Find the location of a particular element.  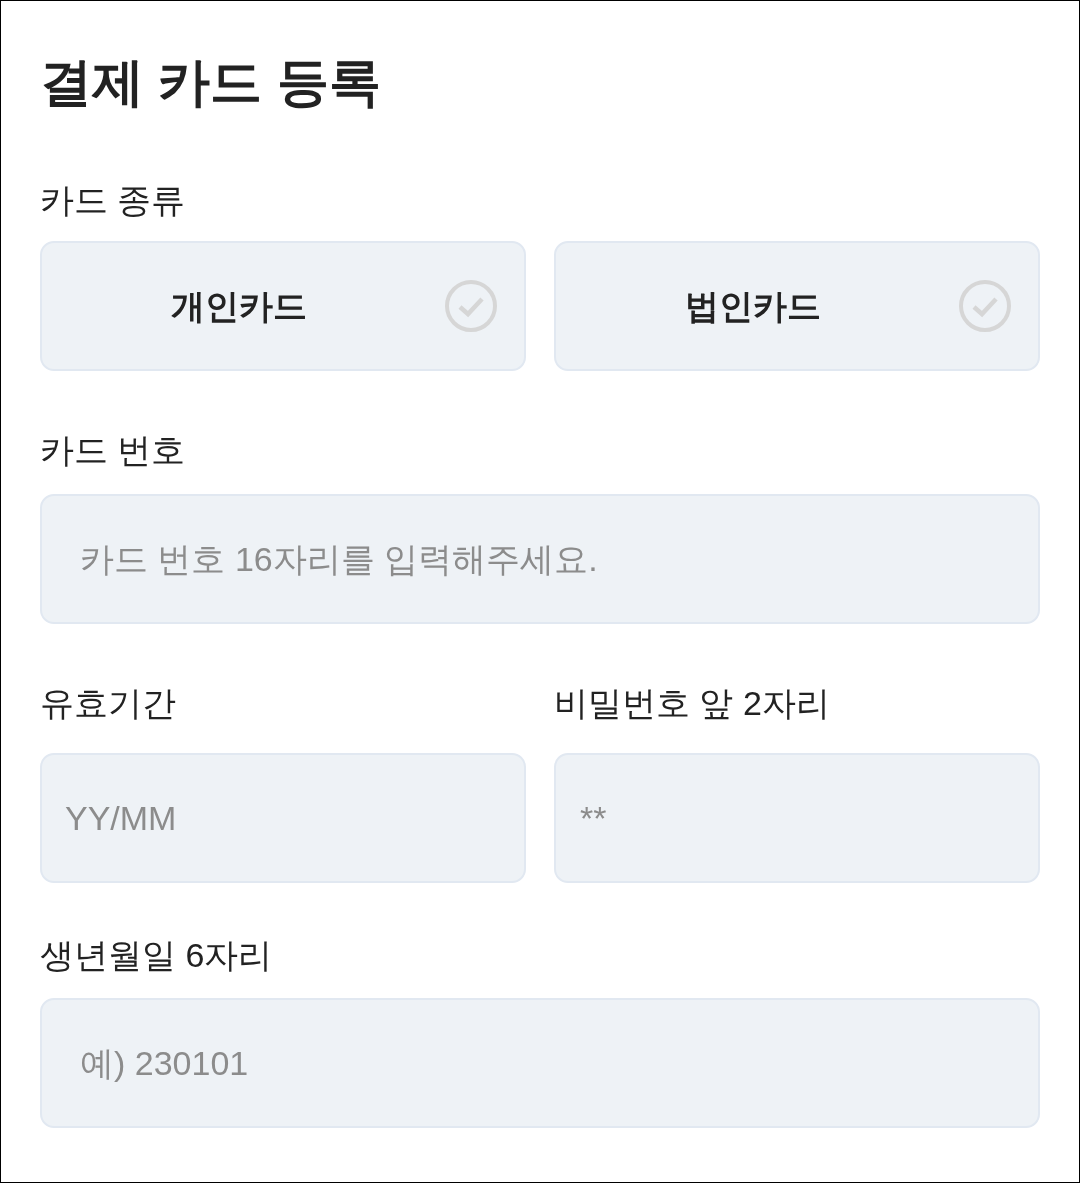

field-label: 카드 번호 is located at coordinates (113, 450).